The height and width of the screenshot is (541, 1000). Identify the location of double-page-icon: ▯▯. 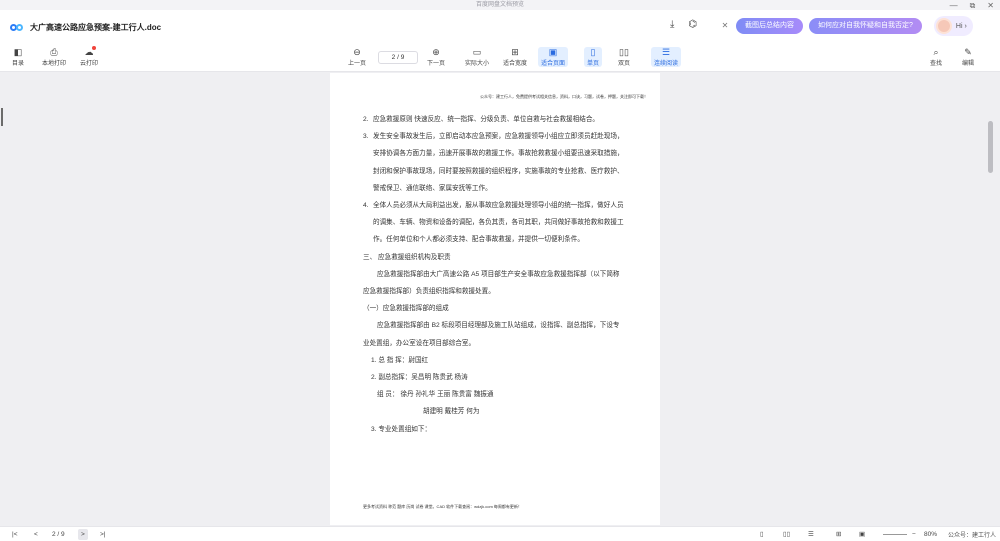
(624, 52).